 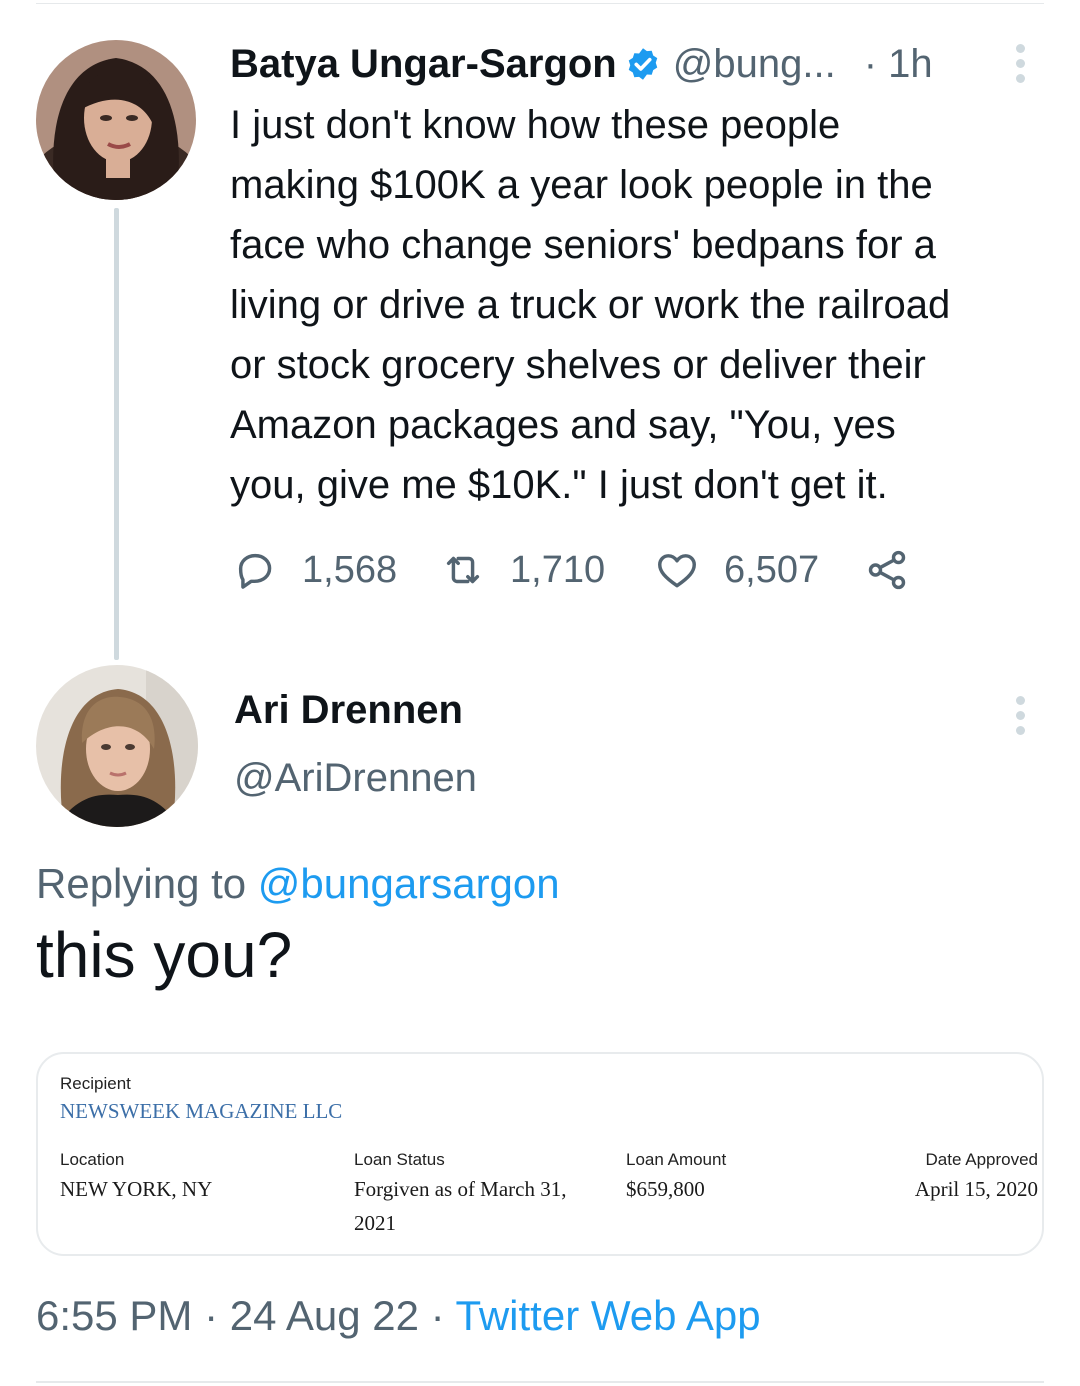 I want to click on avatar-photo-batya, so click(x=116, y=120).